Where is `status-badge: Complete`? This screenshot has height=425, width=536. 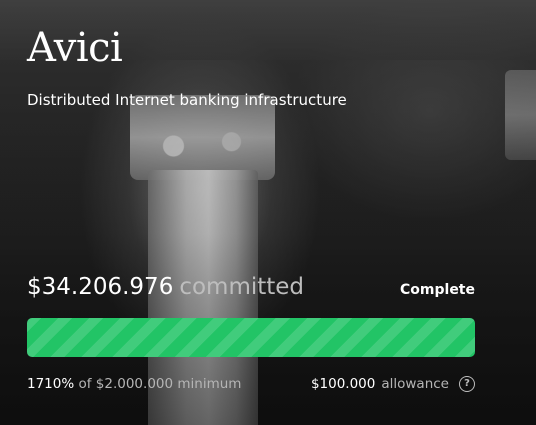 status-badge: Complete is located at coordinates (437, 290).